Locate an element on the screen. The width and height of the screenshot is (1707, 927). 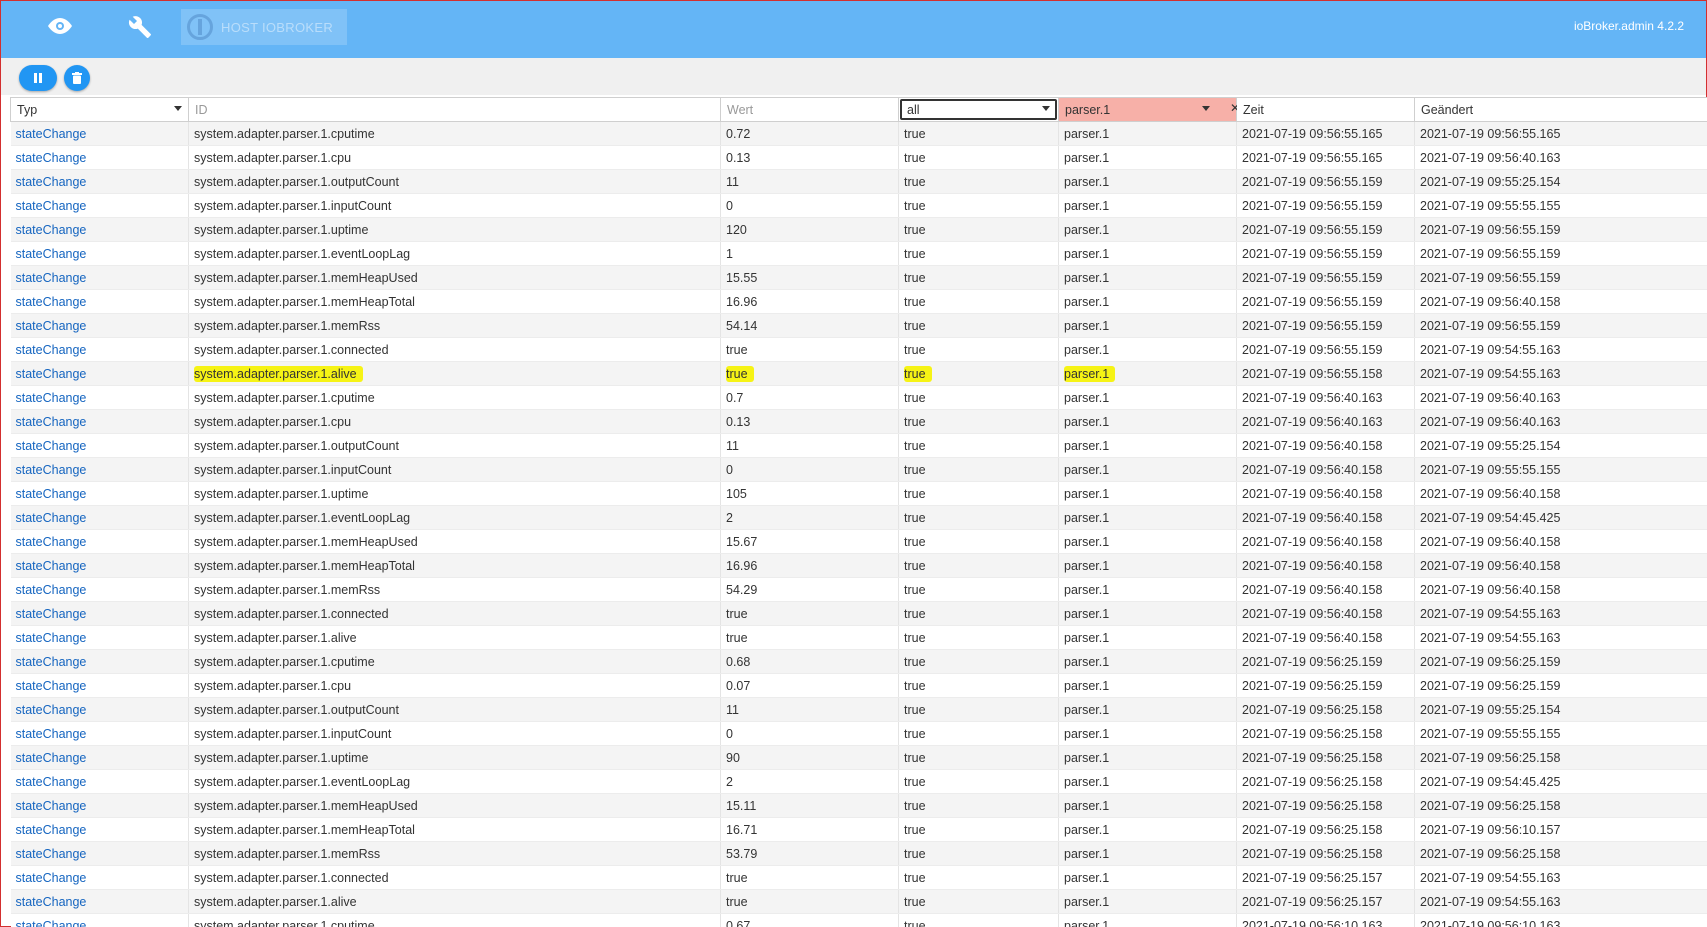
last-changed-cell: 2021-07-19 09:55:55.155 is located at coordinates (1560, 733).